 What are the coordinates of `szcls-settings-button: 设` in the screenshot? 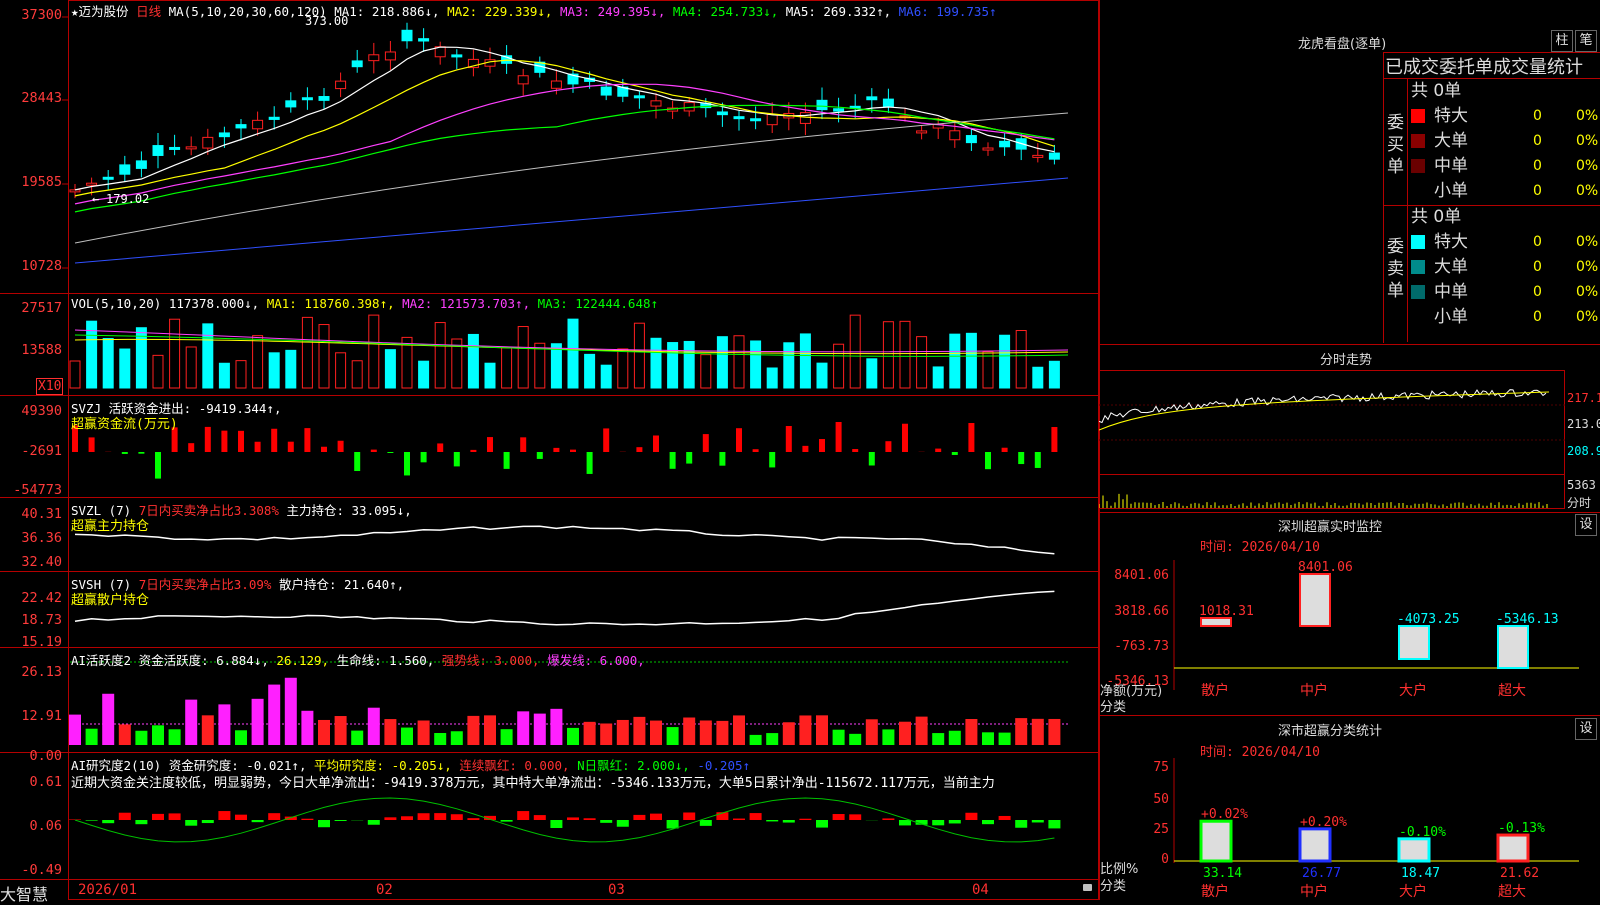 It's located at (1586, 729).